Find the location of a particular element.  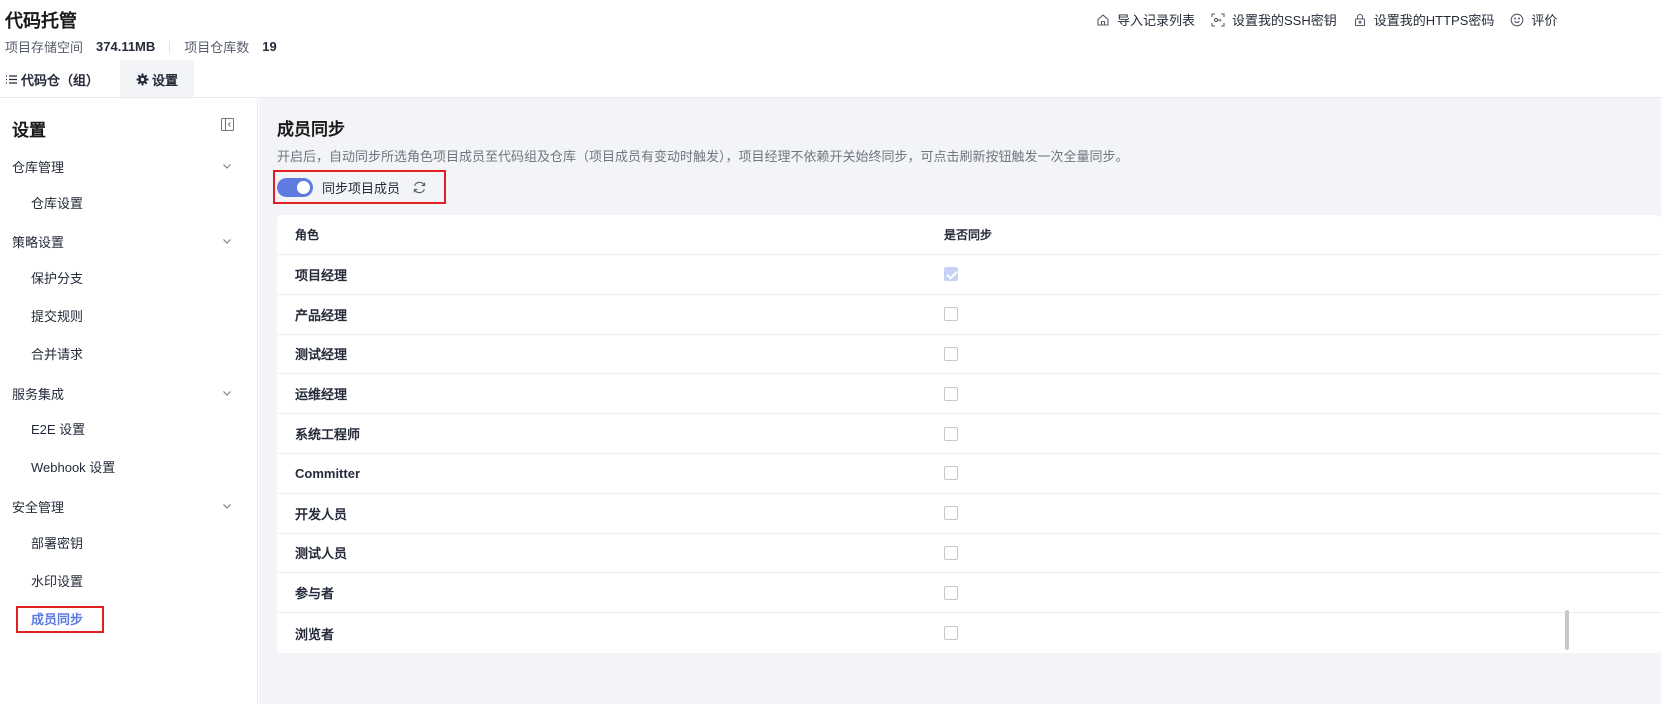

ssh-key-label: 设置我的SSH密钥 is located at coordinates (1284, 20).